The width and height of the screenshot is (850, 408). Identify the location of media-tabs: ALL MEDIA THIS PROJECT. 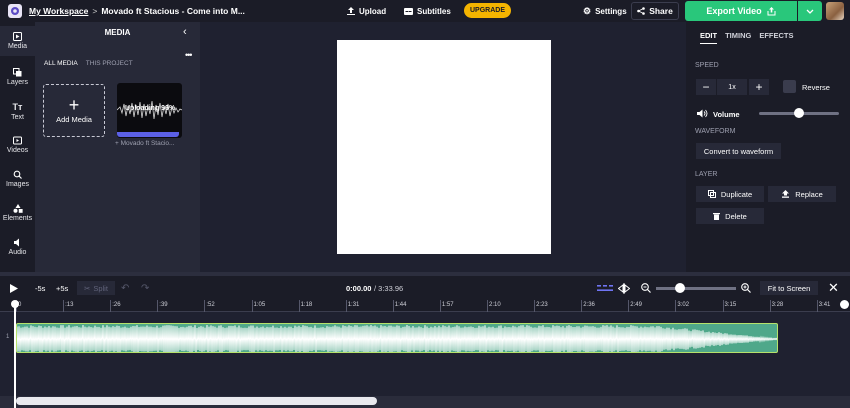
(88, 63).